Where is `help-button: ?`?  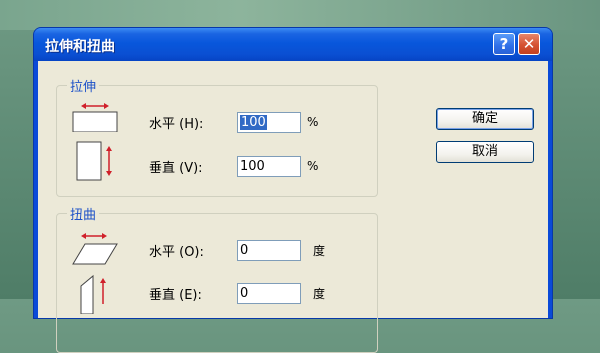
help-button: ? is located at coordinates (504, 44).